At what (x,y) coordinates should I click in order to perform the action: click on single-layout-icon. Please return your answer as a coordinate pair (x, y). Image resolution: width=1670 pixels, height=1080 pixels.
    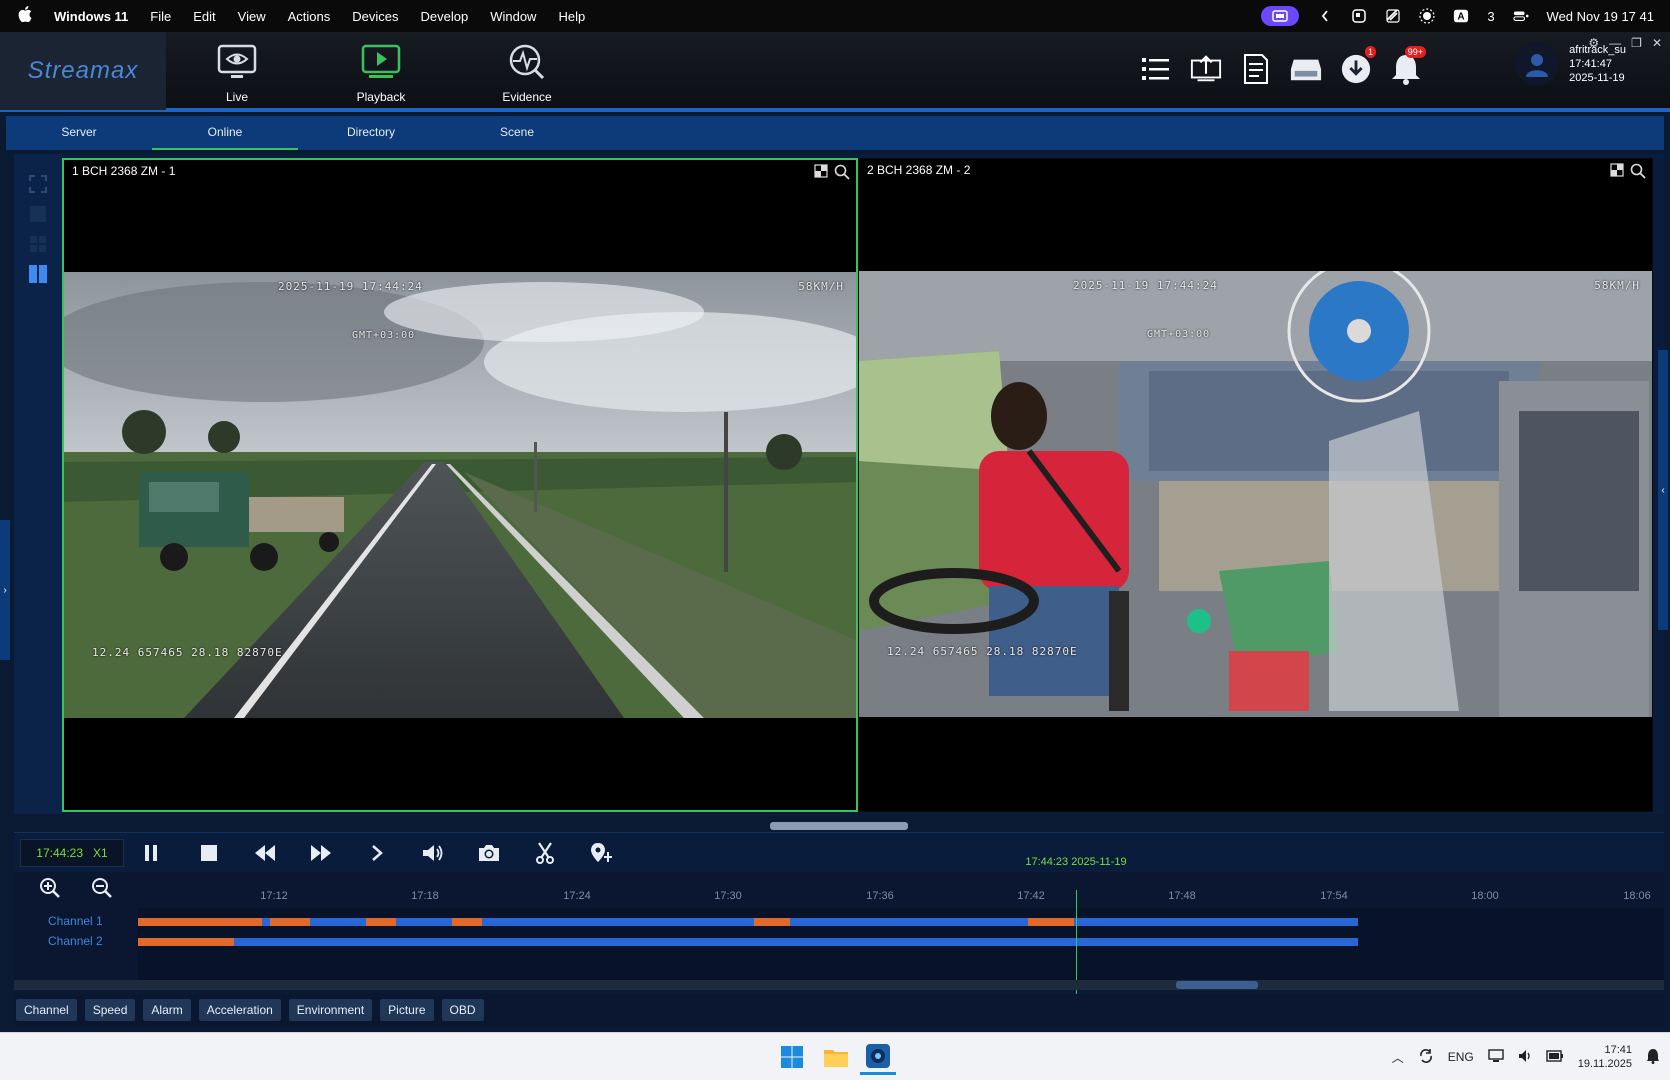
    Looking at the image, I should click on (38, 214).